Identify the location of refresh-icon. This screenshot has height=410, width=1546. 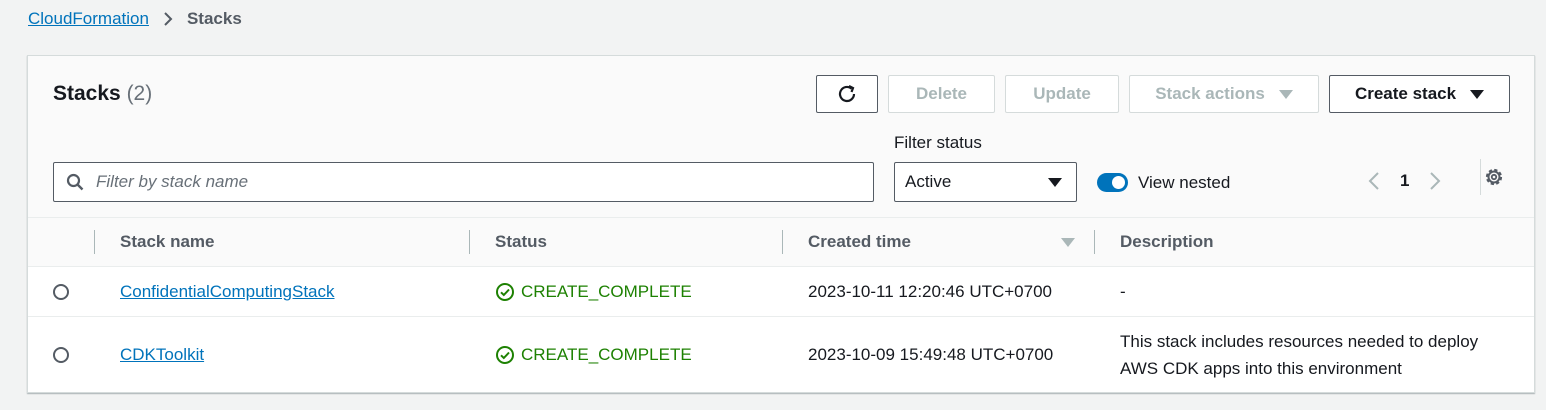
(847, 94).